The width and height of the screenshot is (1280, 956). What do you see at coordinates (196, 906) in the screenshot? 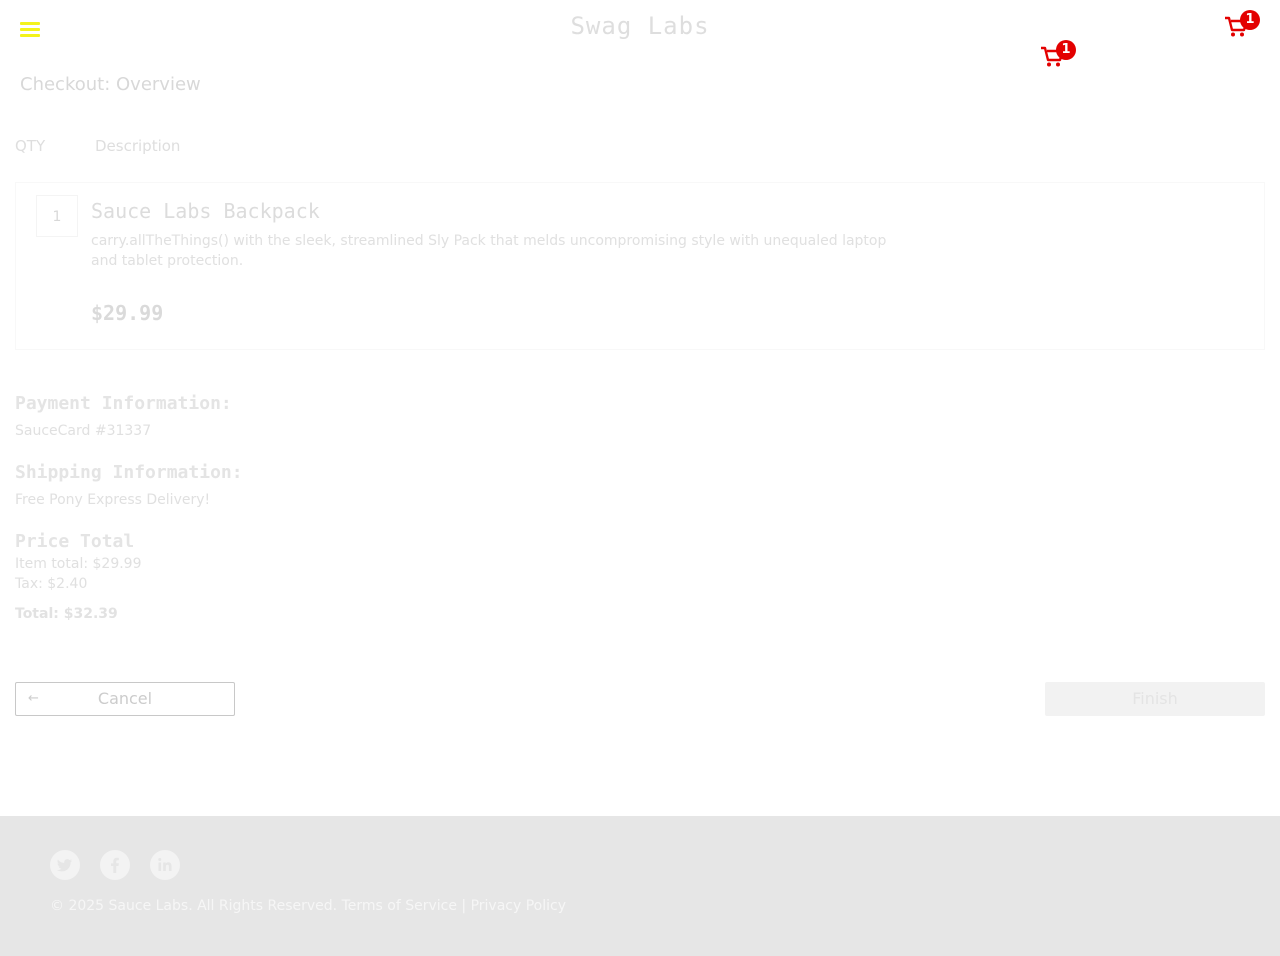
I see `copyright-text: © 2025 Sauce Labs. All Rights Reserved.` at bounding box center [196, 906].